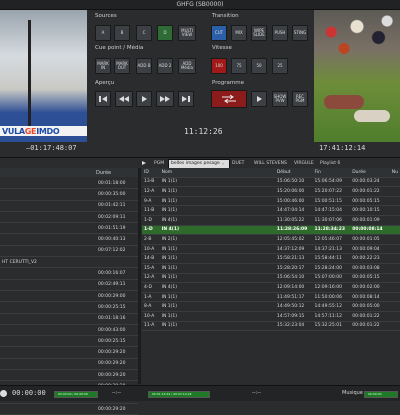 The height and width of the screenshot is (415, 400). I want to click on tag-duet: DUET, so click(238, 163).